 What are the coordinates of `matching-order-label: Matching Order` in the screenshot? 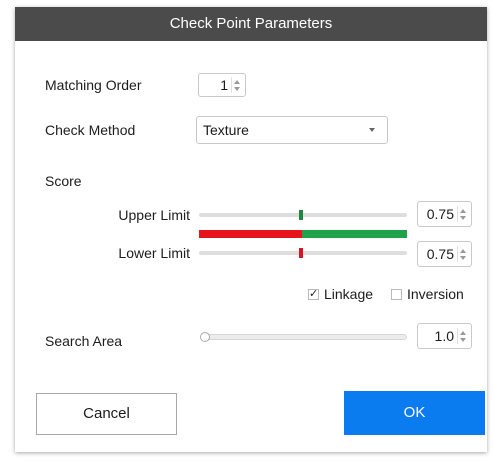 It's located at (93, 85).